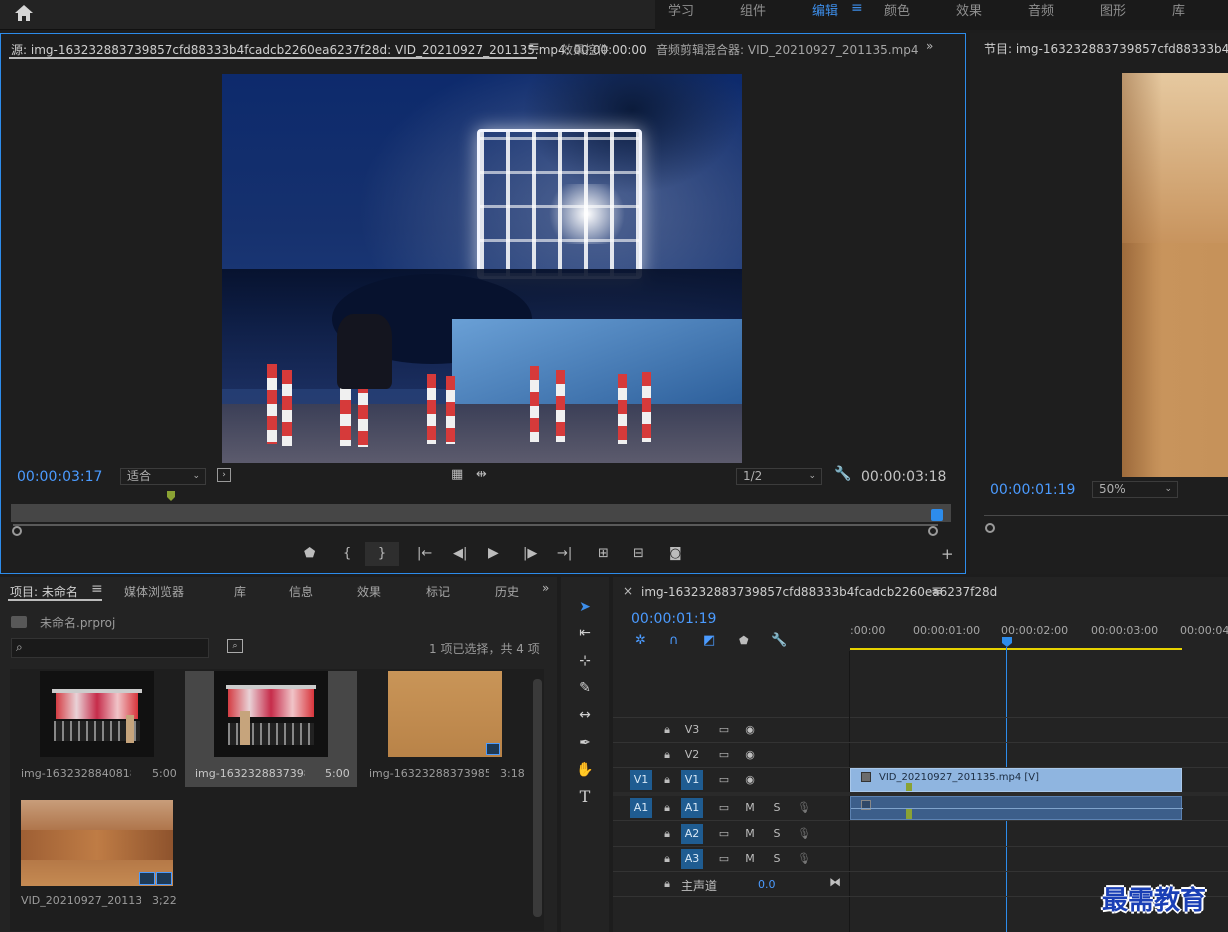 This screenshot has width=1228, height=932. What do you see at coordinates (481, 513) in the screenshot?
I see `source-time-ruler` at bounding box center [481, 513].